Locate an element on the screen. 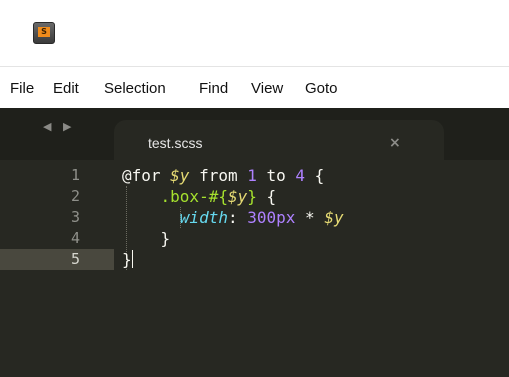 The width and height of the screenshot is (509, 377). code-token: * is located at coordinates (310, 217).